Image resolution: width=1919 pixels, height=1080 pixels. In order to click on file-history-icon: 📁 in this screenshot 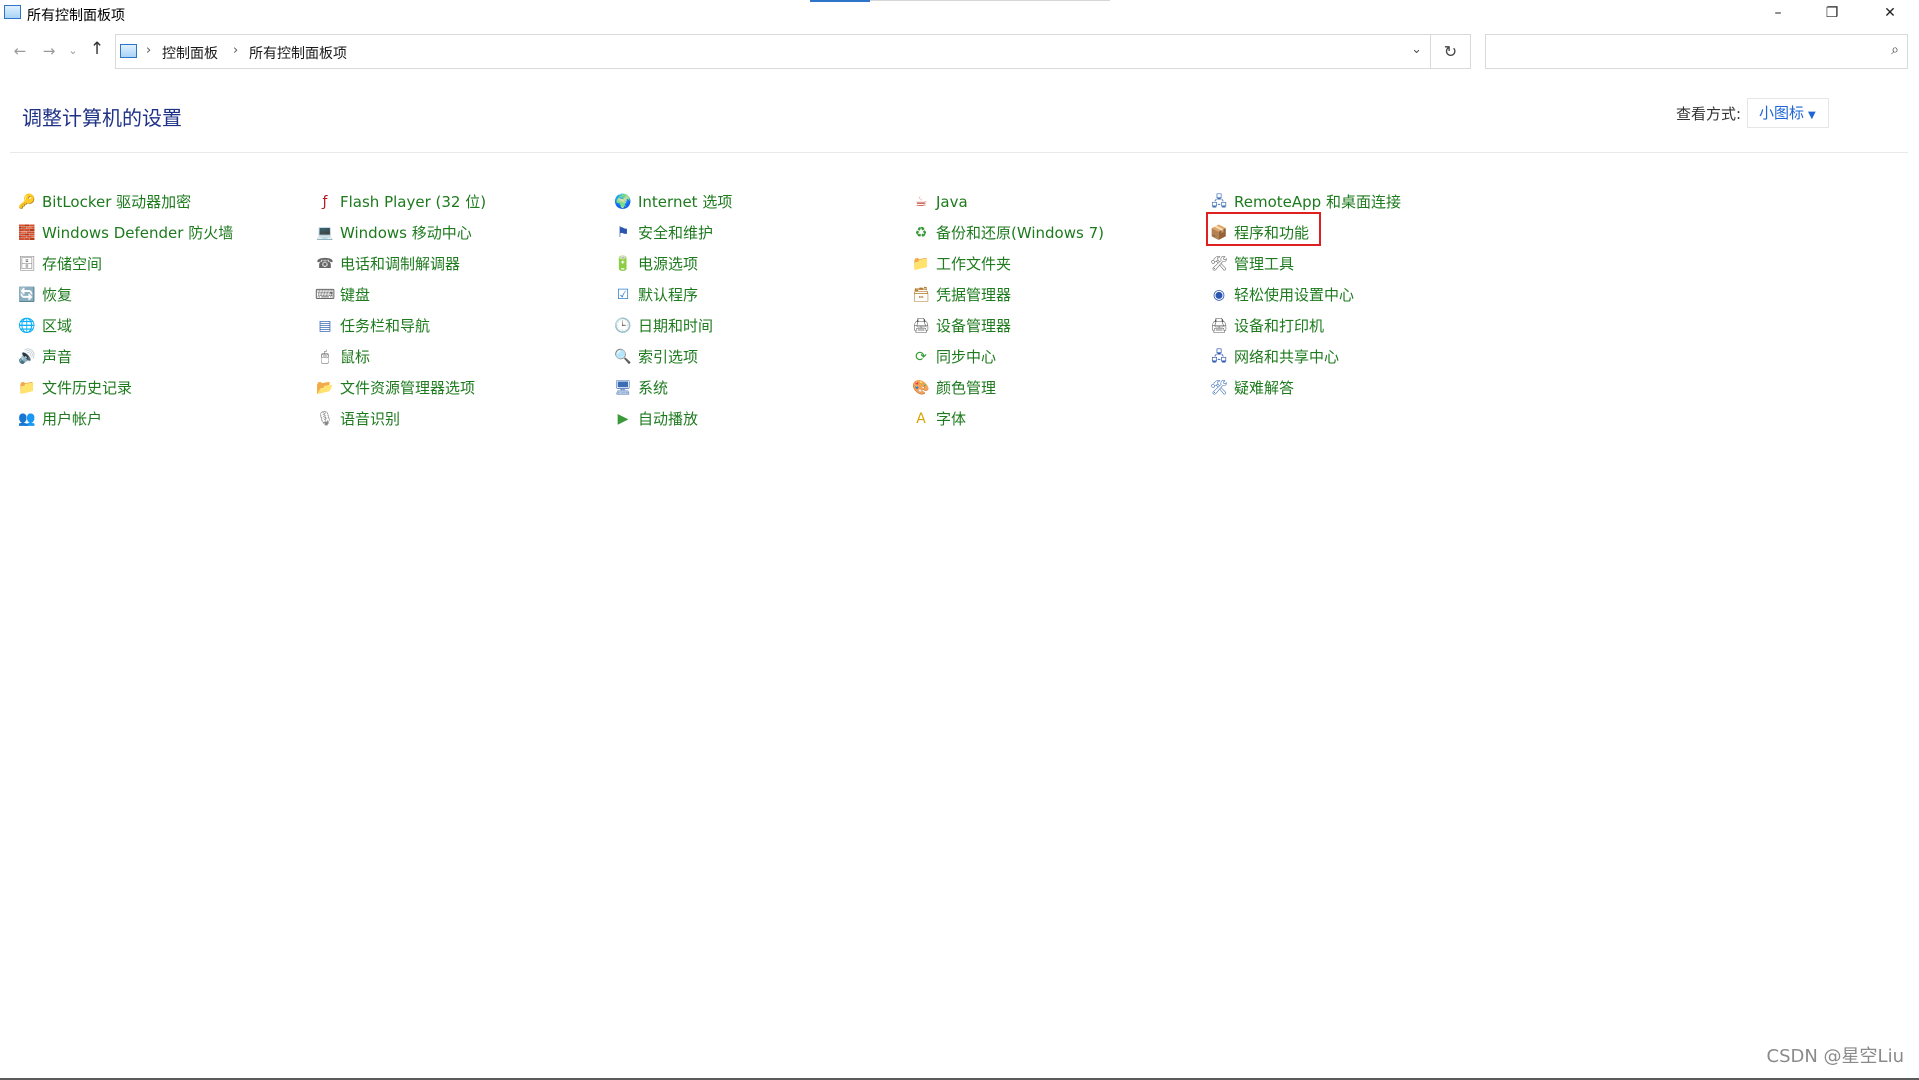, I will do `click(27, 388)`.